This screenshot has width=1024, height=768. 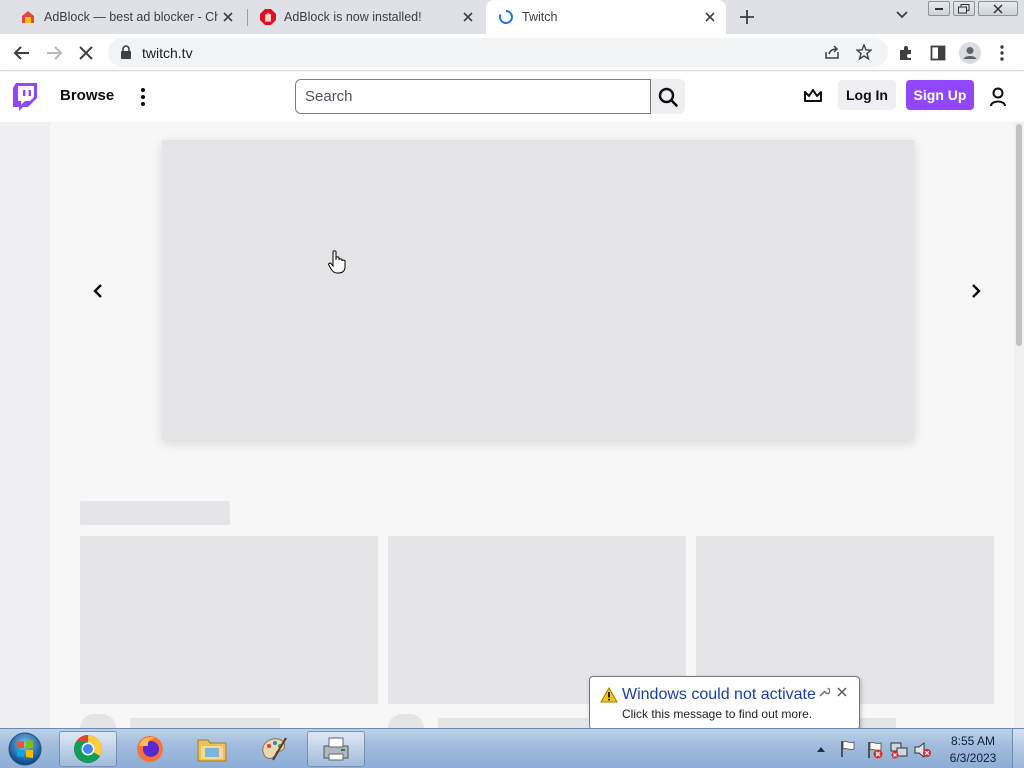 I want to click on paint-icon, so click(x=274, y=749).